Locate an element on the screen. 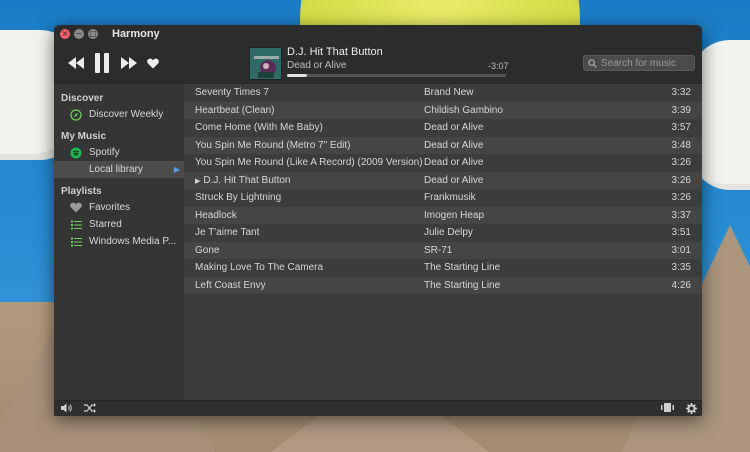 This screenshot has height=452, width=750. seek-bar is located at coordinates (396, 75).